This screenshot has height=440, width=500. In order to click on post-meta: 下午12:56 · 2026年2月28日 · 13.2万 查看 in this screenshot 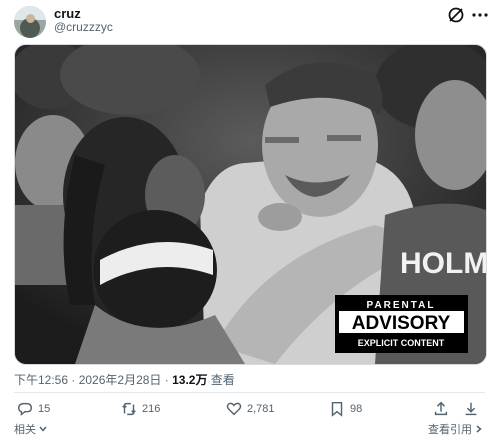, I will do `click(124, 379)`.